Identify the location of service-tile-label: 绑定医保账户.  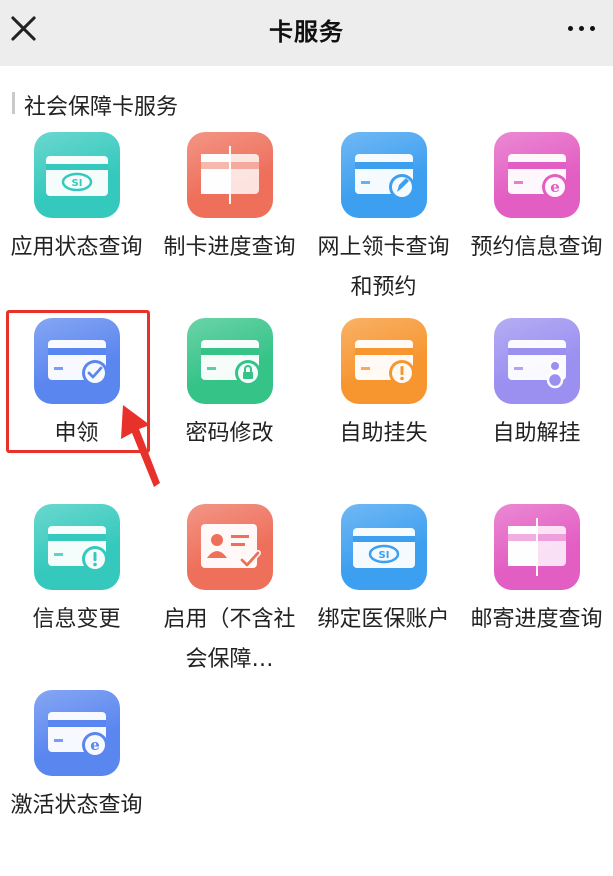
(383, 619).